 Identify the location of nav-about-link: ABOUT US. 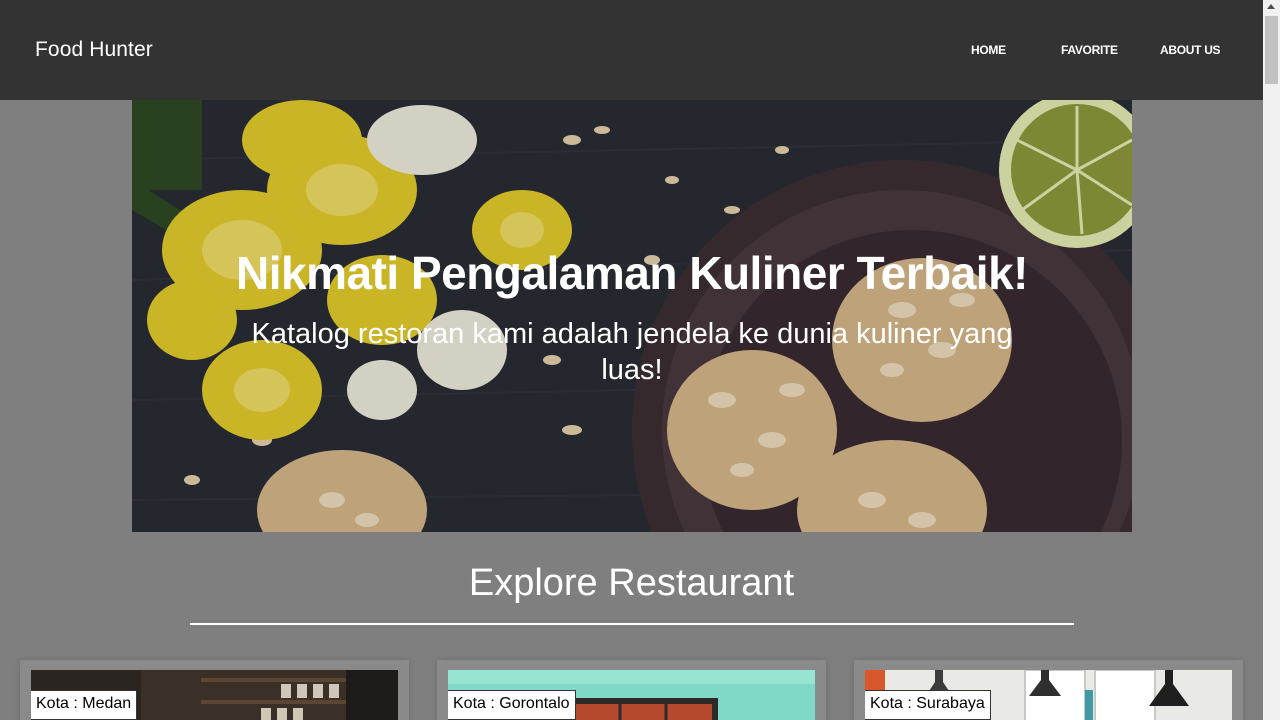
(1190, 50).